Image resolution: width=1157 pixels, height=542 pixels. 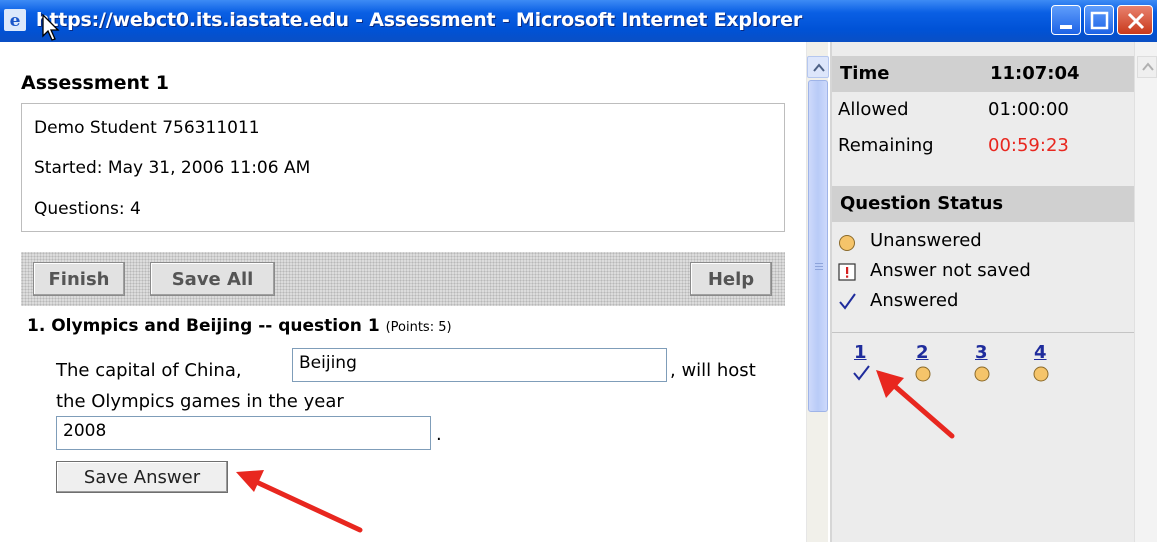 I want to click on remaining-value: 00:59:23, so click(x=1028, y=145).